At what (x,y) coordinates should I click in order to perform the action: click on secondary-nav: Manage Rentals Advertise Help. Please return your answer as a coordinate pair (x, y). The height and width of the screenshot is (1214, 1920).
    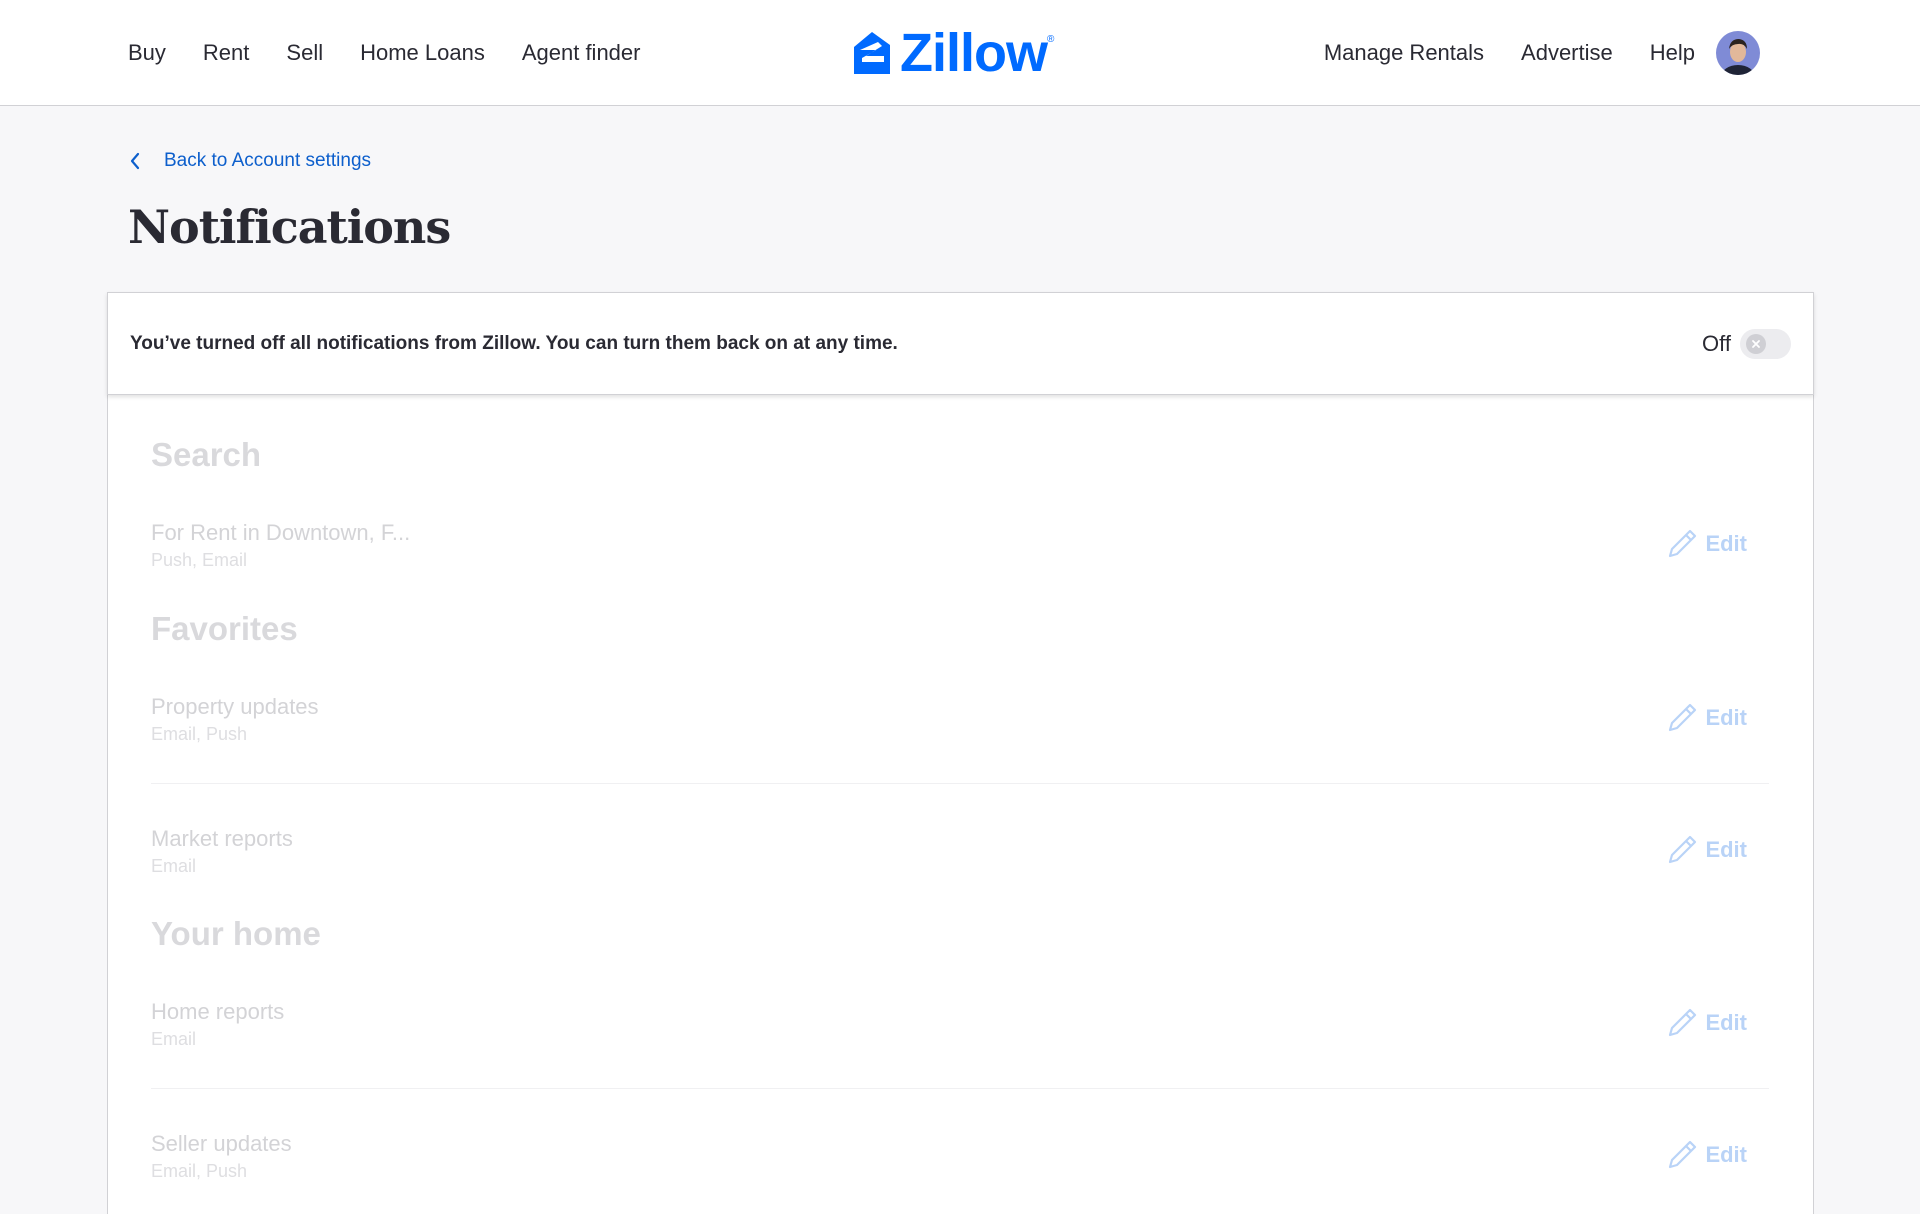
    Looking at the image, I should click on (1523, 53).